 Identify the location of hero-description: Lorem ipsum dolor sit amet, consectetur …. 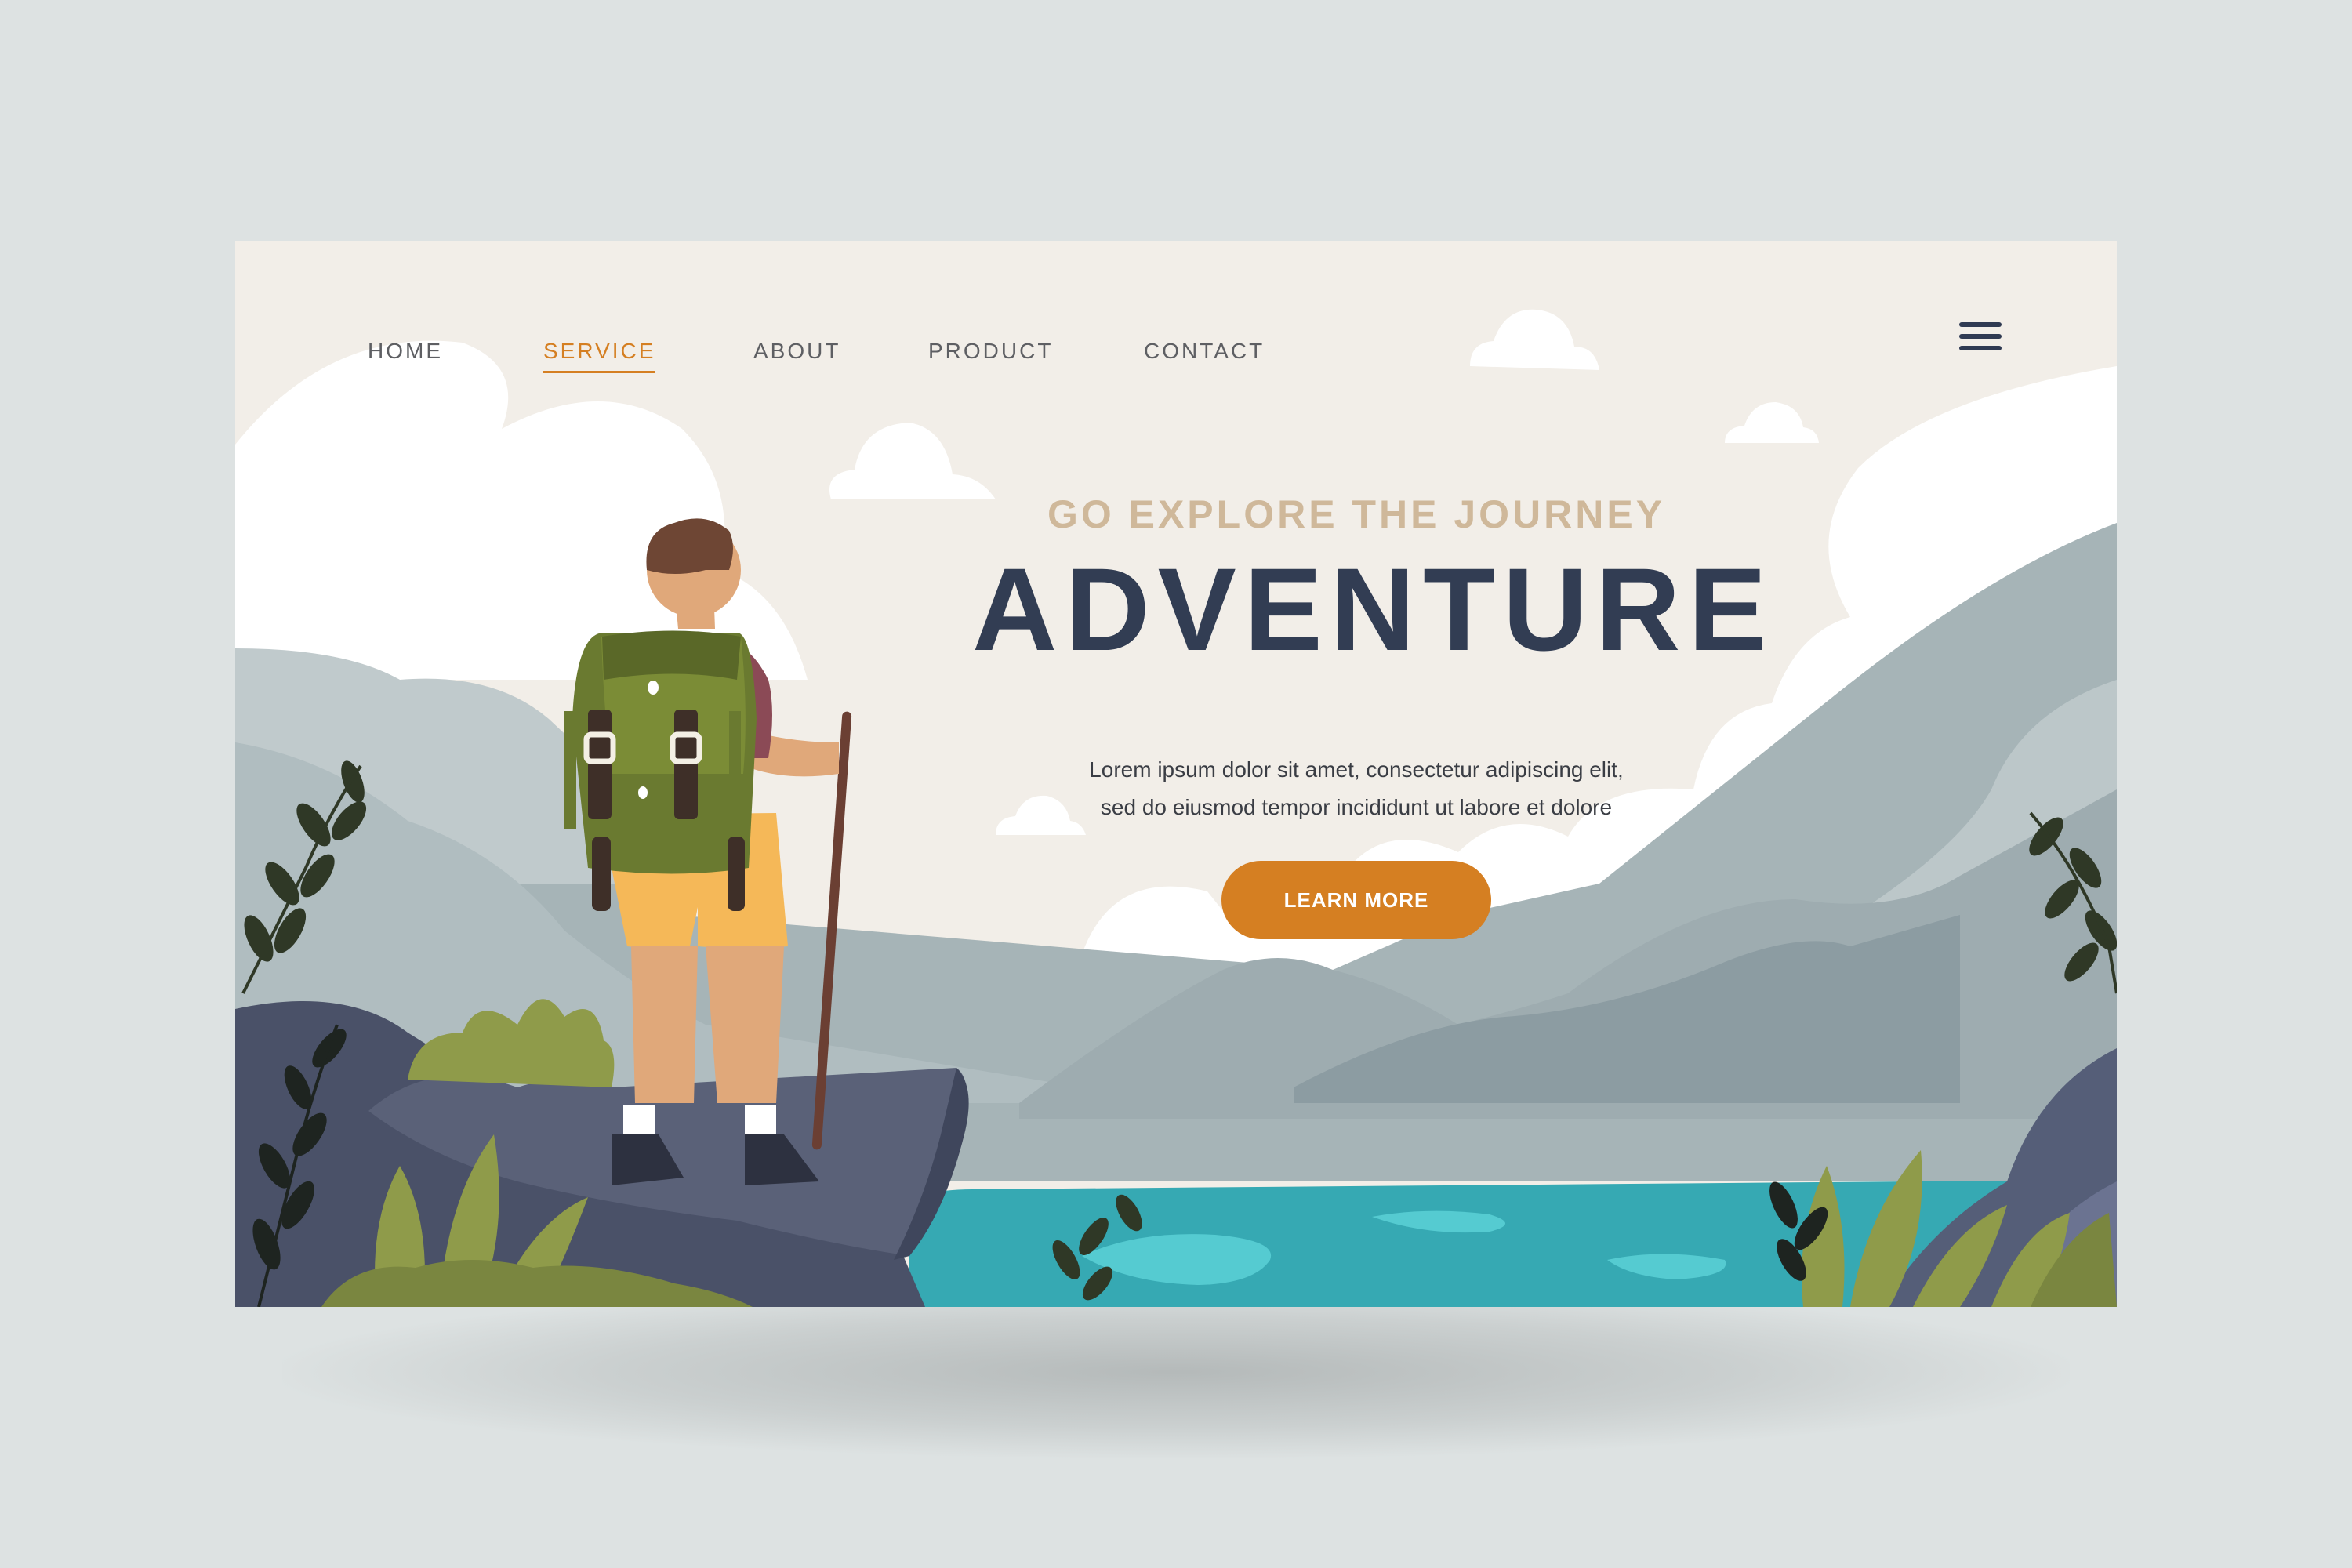
(1356, 788).